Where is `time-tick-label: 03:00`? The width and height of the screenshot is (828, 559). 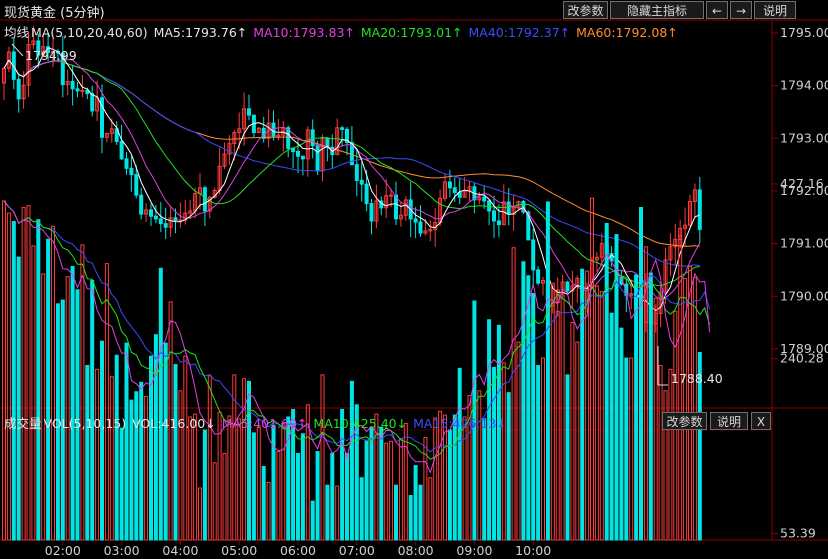 time-tick-label: 03:00 is located at coordinates (122, 550).